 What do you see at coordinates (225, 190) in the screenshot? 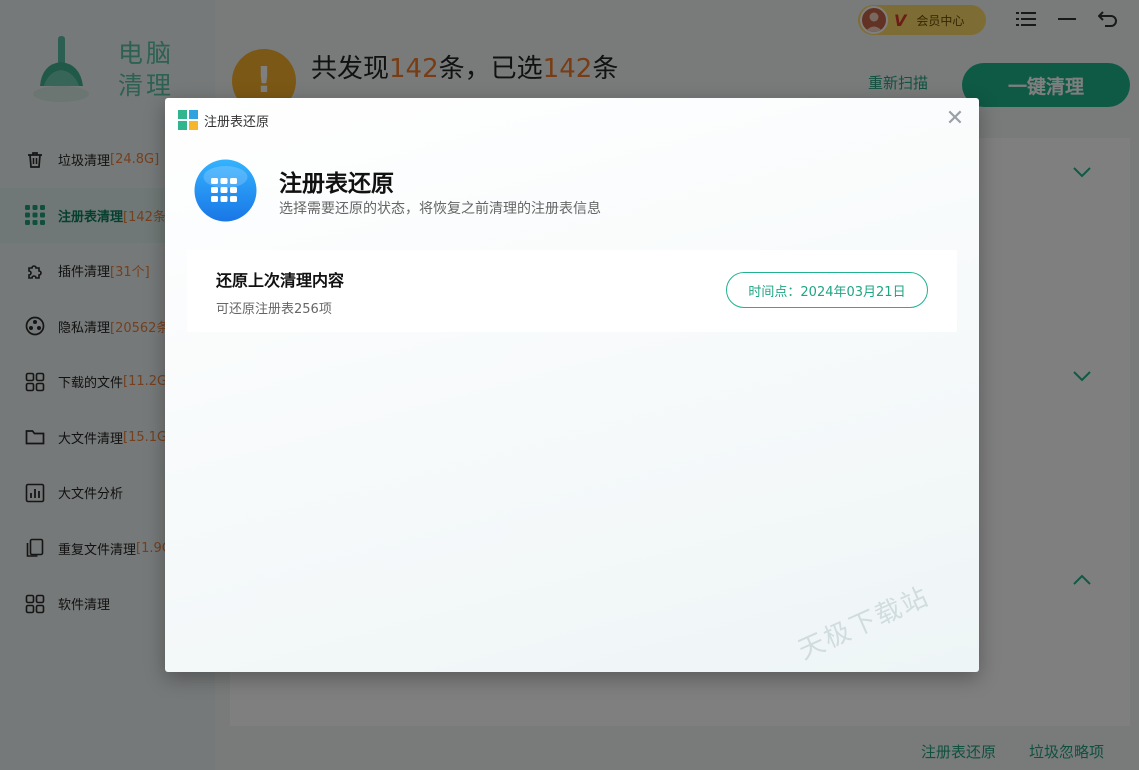
I see `registry-grid-icon` at bounding box center [225, 190].